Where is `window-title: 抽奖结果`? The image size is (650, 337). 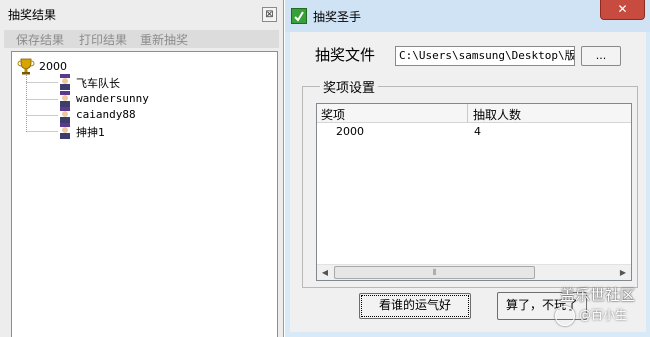
window-title: 抽奖结果 is located at coordinates (32, 15).